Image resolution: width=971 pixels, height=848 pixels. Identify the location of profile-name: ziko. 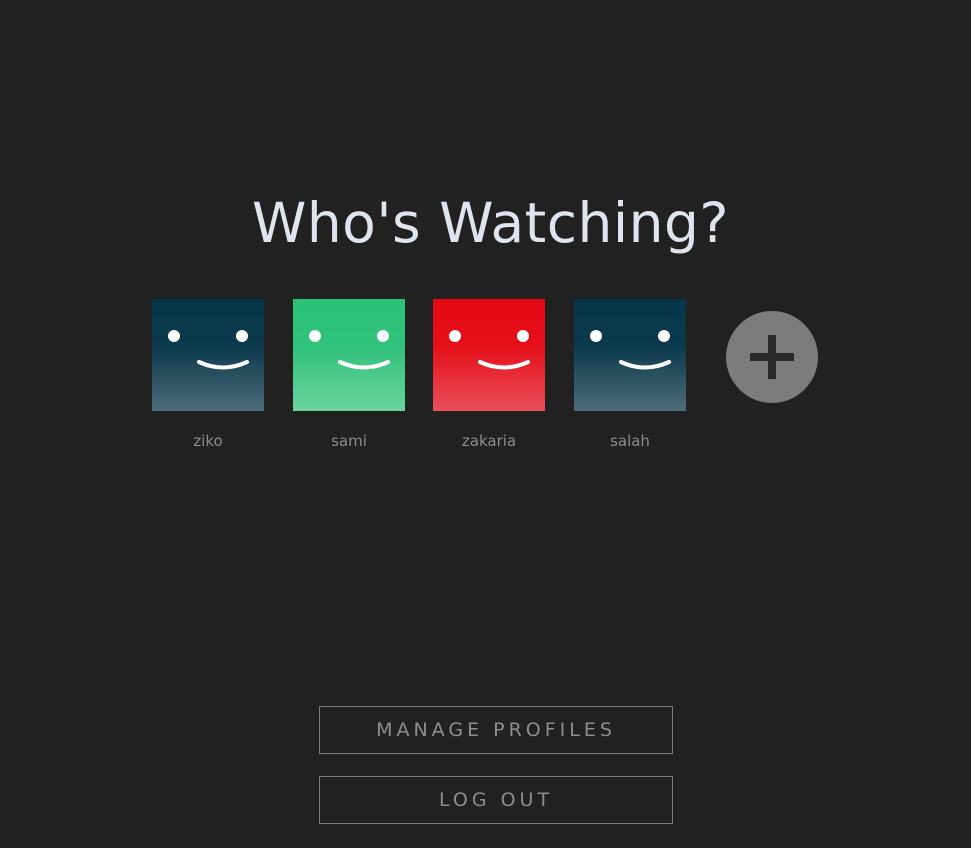
(208, 441).